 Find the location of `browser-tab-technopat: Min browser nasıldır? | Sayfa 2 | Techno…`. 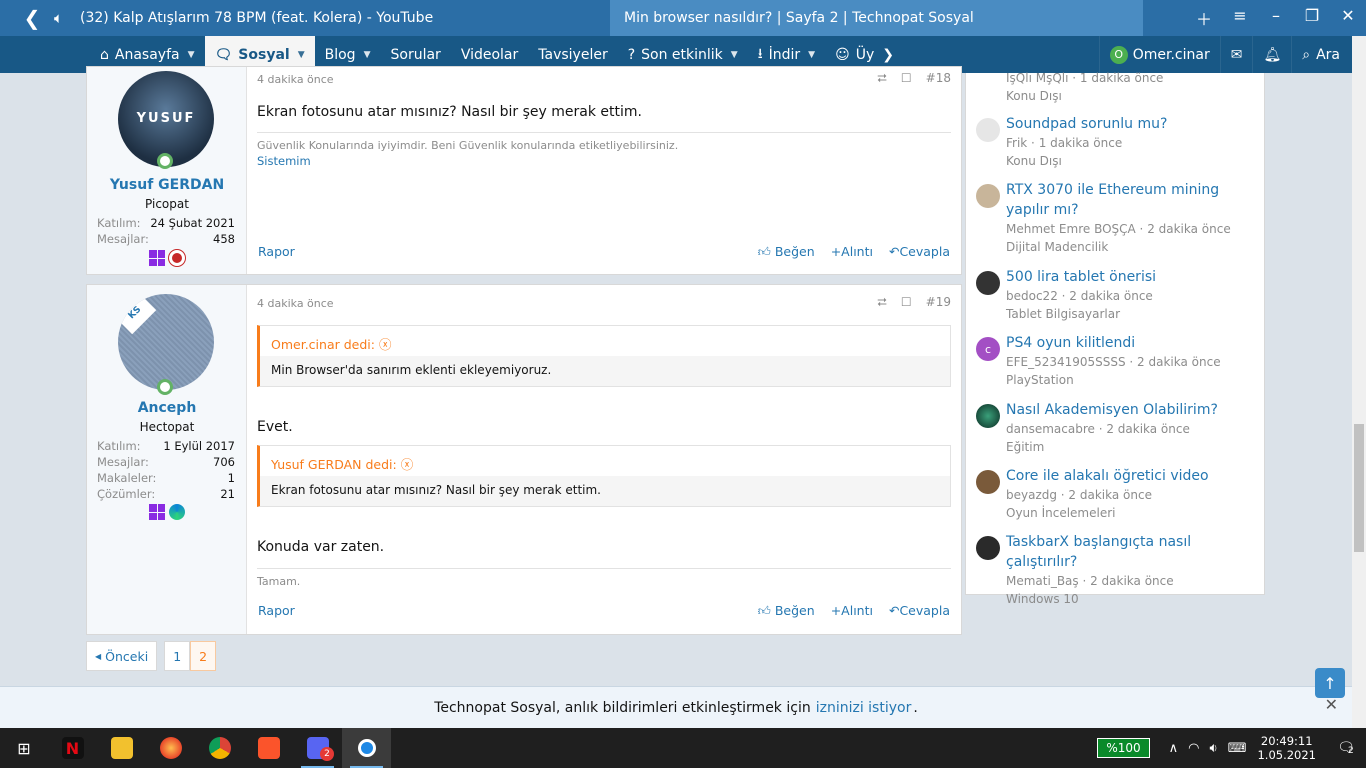

browser-tab-technopat: Min browser nasıldır? | Sayfa 2 | Techno… is located at coordinates (876, 18).